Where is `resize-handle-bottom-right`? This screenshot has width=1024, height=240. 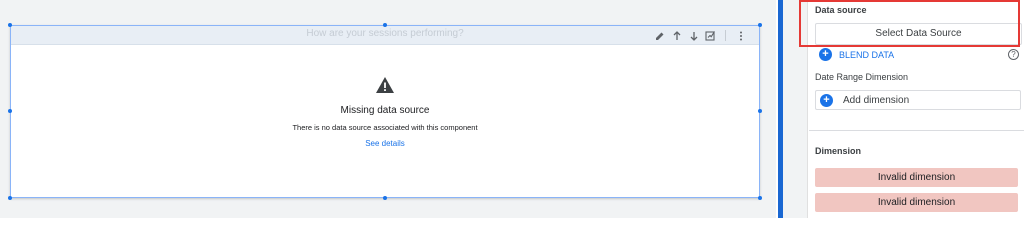 resize-handle-bottom-right is located at coordinates (760, 198).